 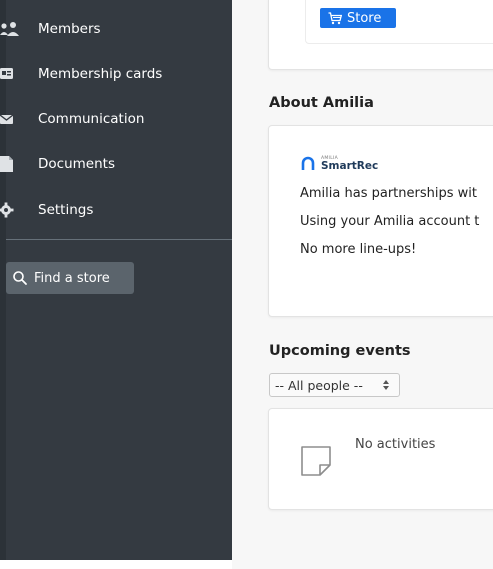 What do you see at coordinates (395, 444) in the screenshot?
I see `no-activities-text: No activities` at bounding box center [395, 444].